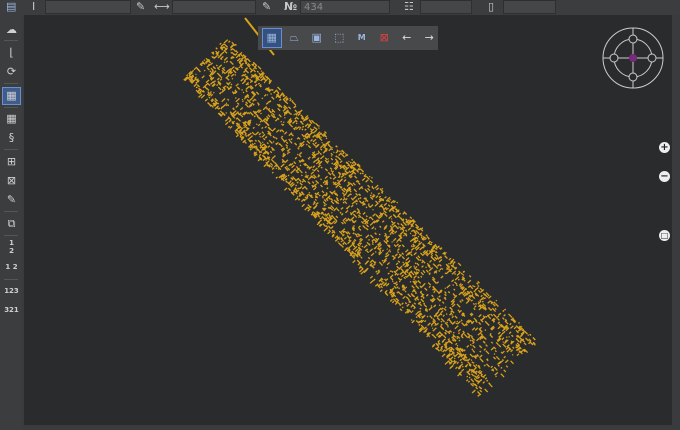 Image resolution: width=680 pixels, height=430 pixels. Describe the element at coordinates (11, 162) in the screenshot. I see `add-region-icon: ⊞` at that location.